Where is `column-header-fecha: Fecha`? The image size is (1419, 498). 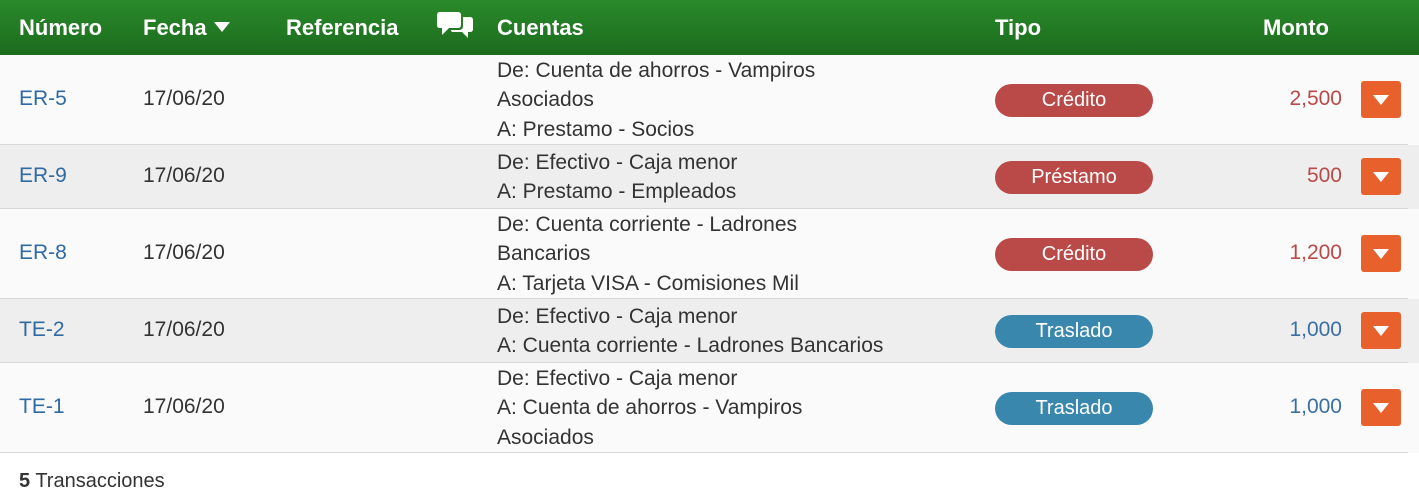
column-header-fecha: Fecha is located at coordinates (186, 27).